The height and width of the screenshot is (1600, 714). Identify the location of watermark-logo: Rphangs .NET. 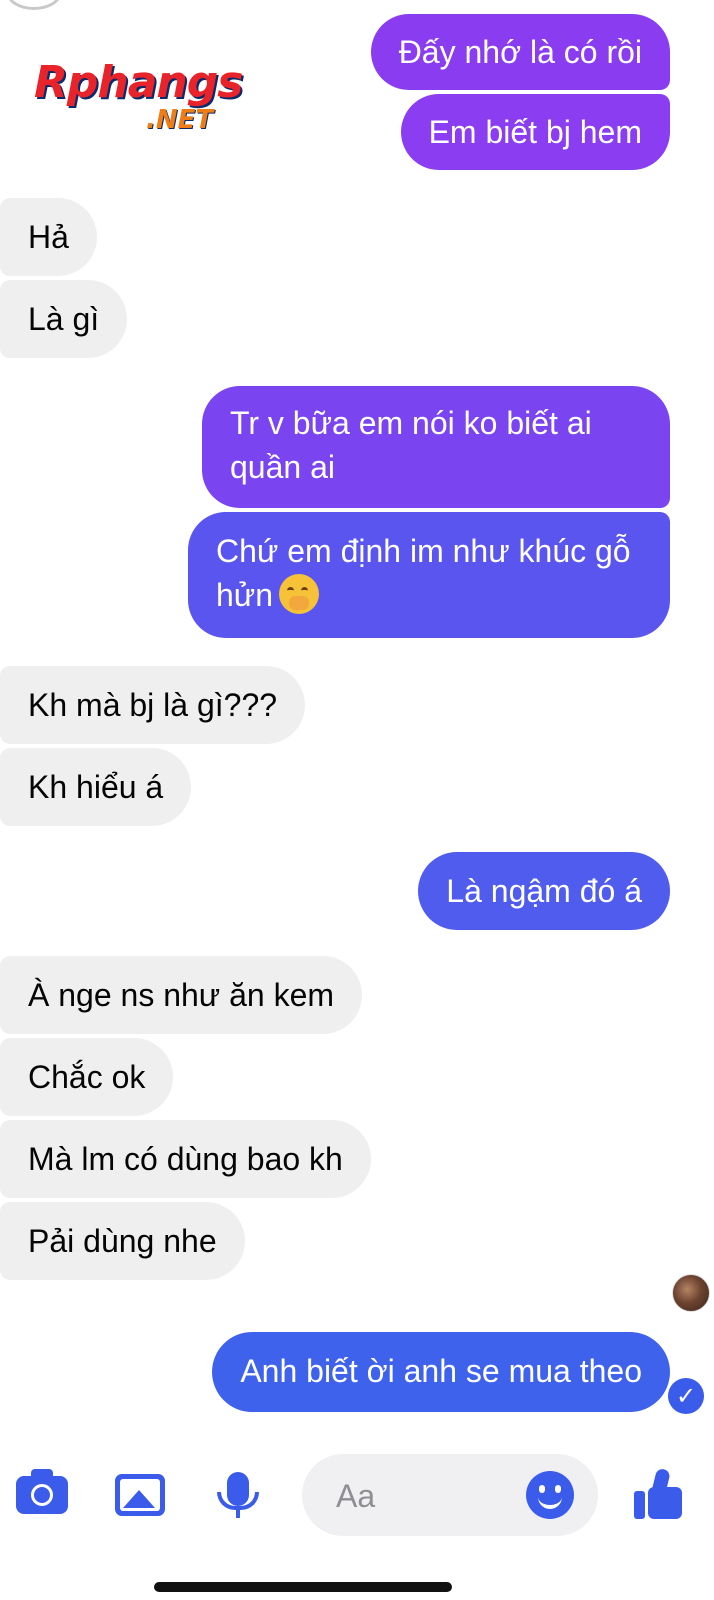
(149, 98).